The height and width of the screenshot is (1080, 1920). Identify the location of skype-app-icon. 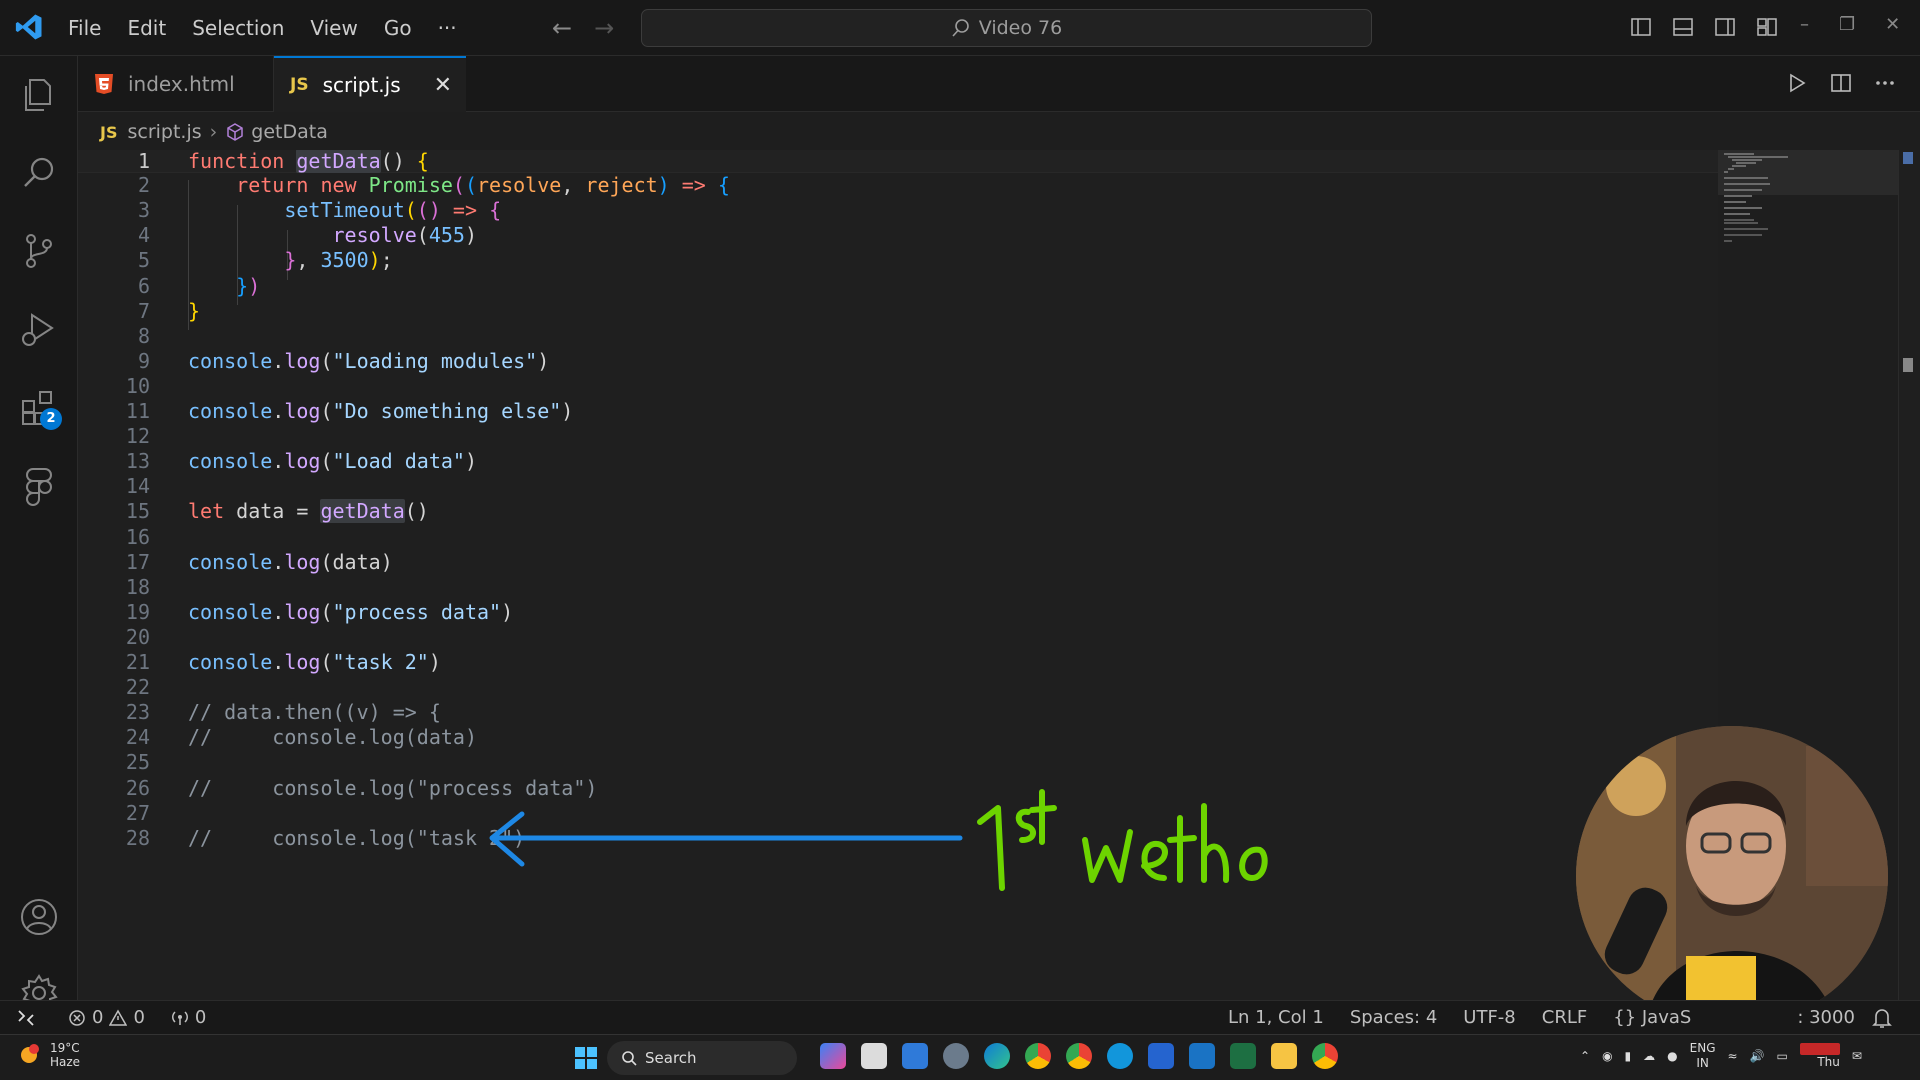
(1120, 1056).